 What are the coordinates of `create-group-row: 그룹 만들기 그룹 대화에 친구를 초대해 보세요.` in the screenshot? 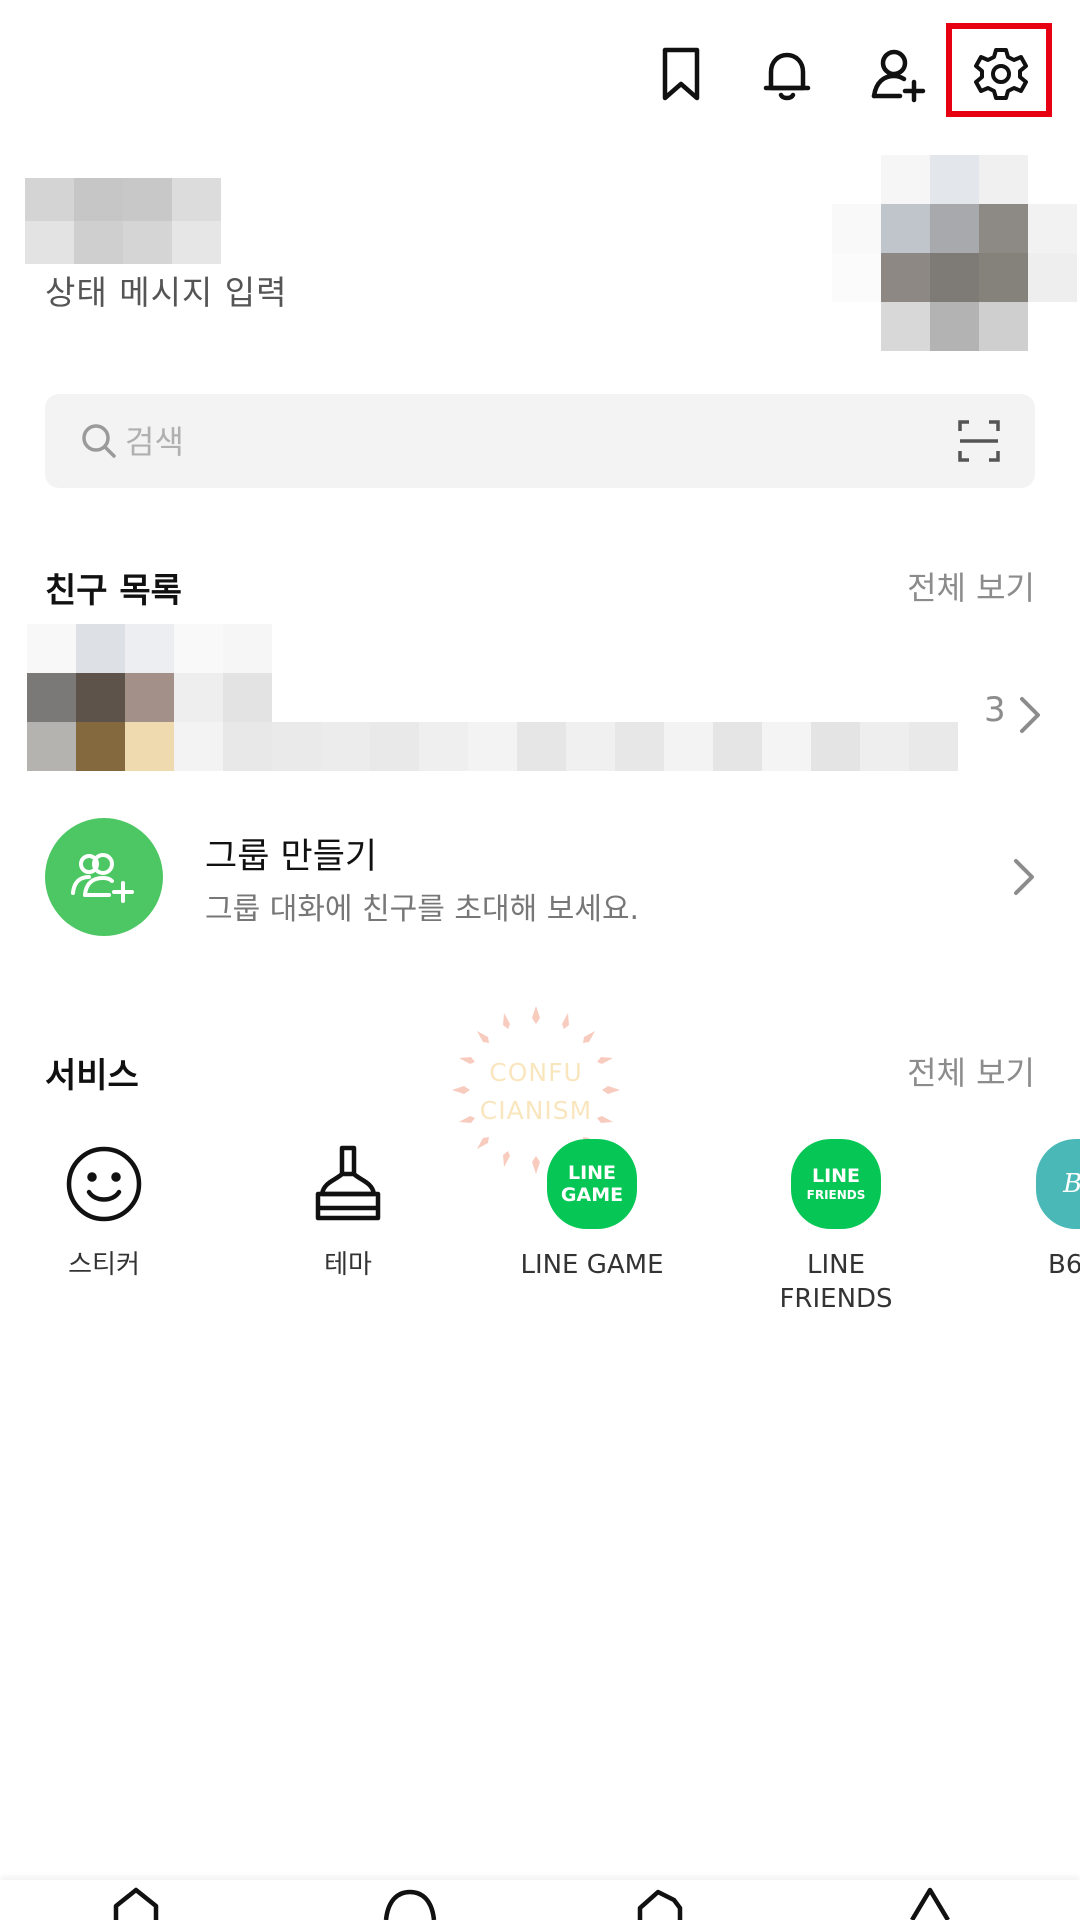 It's located at (540, 880).